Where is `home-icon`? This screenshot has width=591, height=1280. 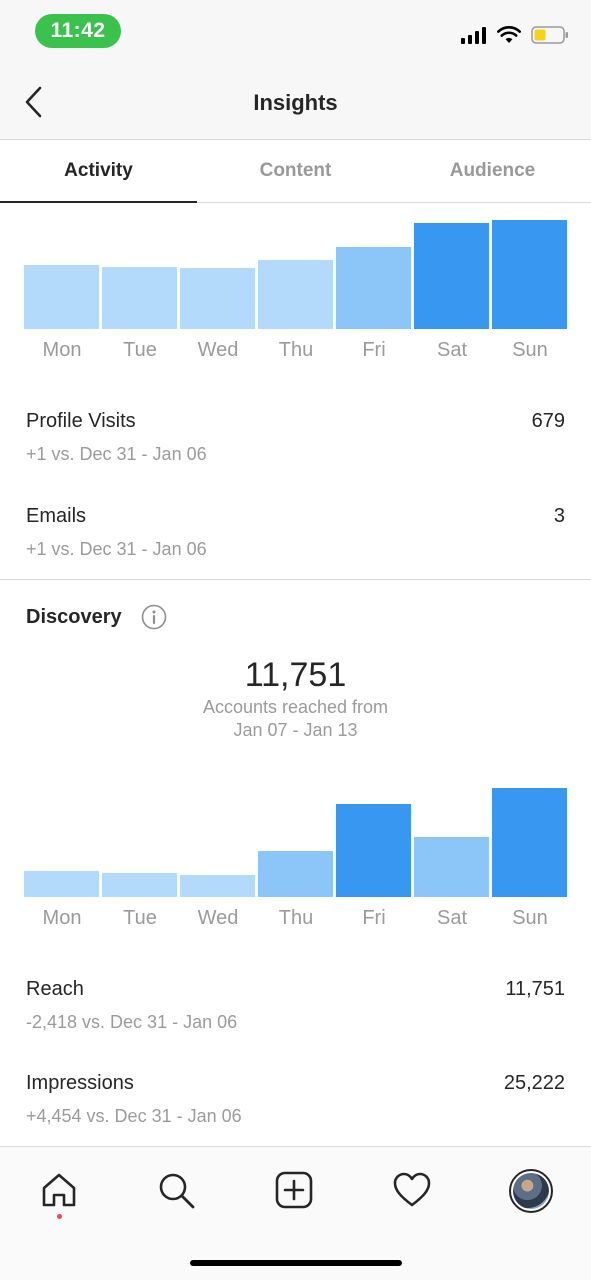
home-icon is located at coordinates (59, 1190).